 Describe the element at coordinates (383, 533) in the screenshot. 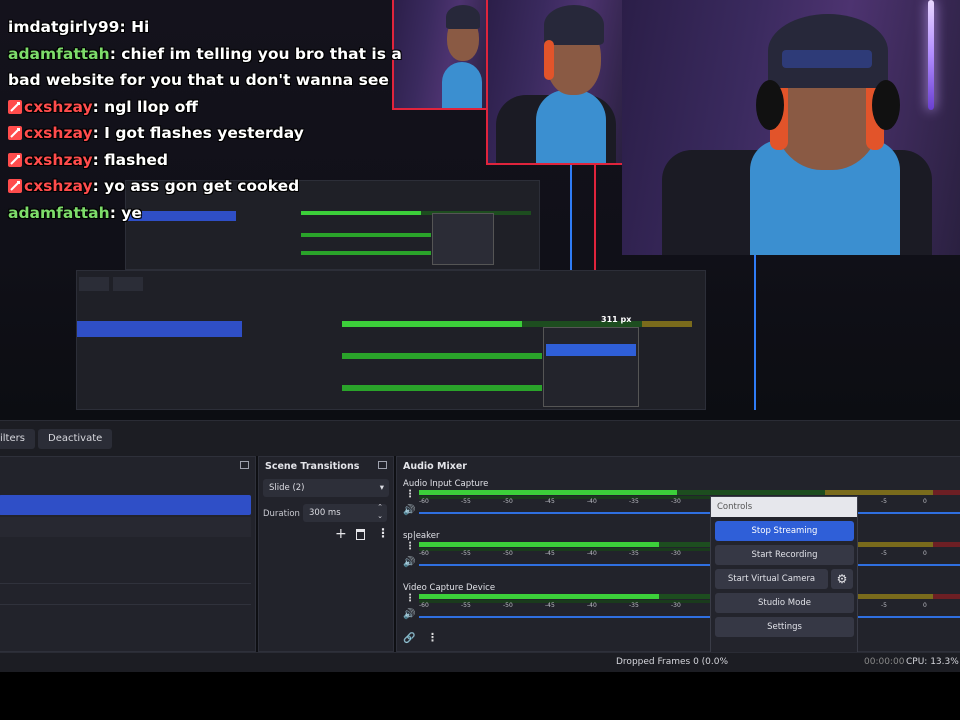

I see `more-options-icon: ⋮` at that location.